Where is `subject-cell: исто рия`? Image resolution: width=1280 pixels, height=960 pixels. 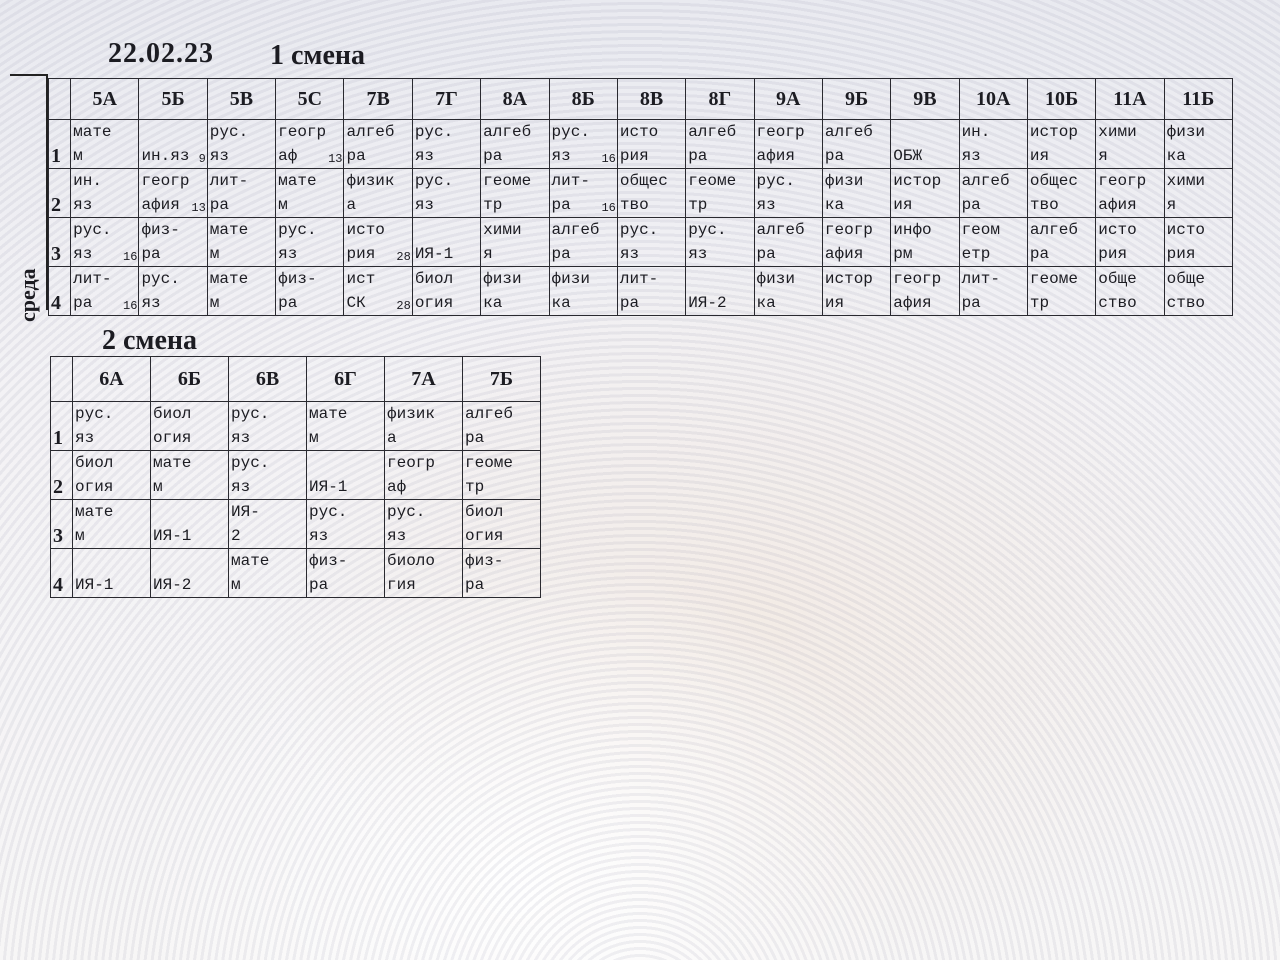
subject-cell: исто рия is located at coordinates (1198, 242).